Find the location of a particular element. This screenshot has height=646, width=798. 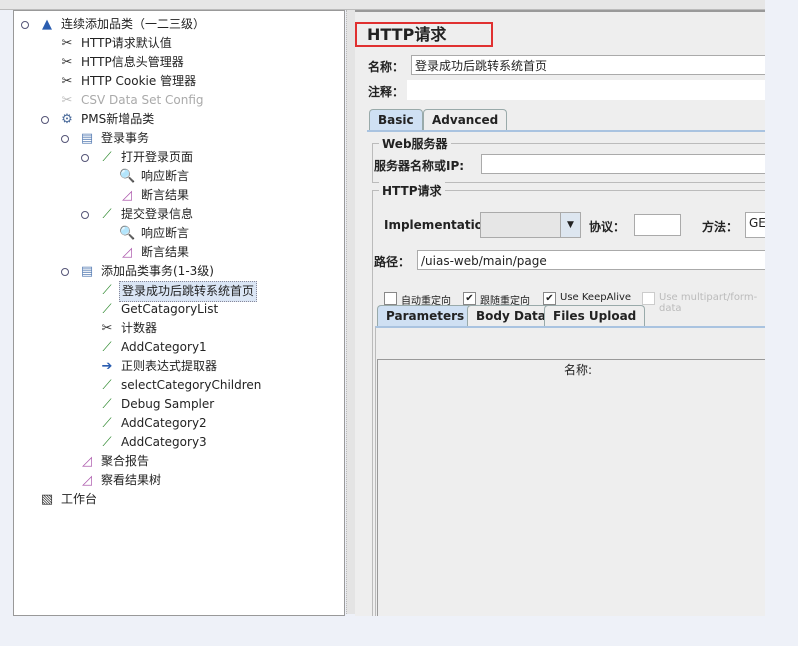

server-input is located at coordinates (623, 164).